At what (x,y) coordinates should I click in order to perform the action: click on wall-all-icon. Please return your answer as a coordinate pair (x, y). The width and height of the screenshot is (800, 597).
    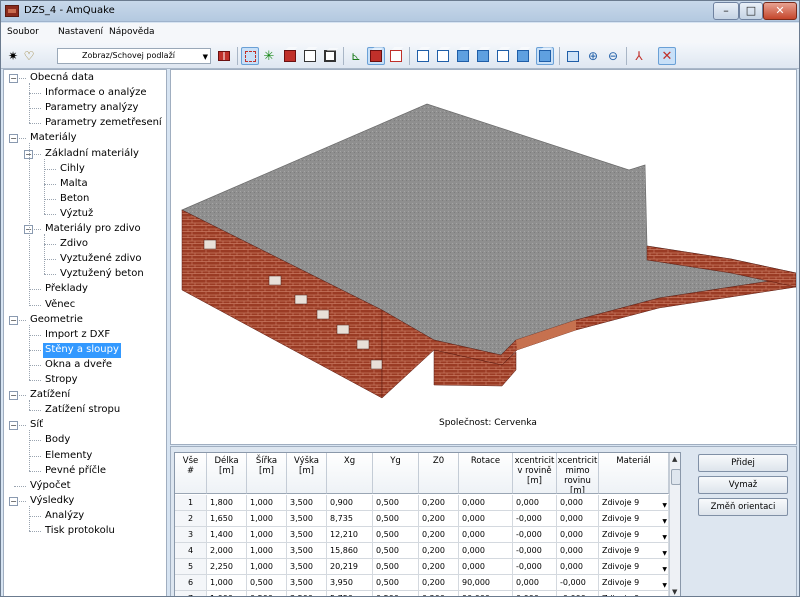
    Looking at the image, I should click on (330, 56).